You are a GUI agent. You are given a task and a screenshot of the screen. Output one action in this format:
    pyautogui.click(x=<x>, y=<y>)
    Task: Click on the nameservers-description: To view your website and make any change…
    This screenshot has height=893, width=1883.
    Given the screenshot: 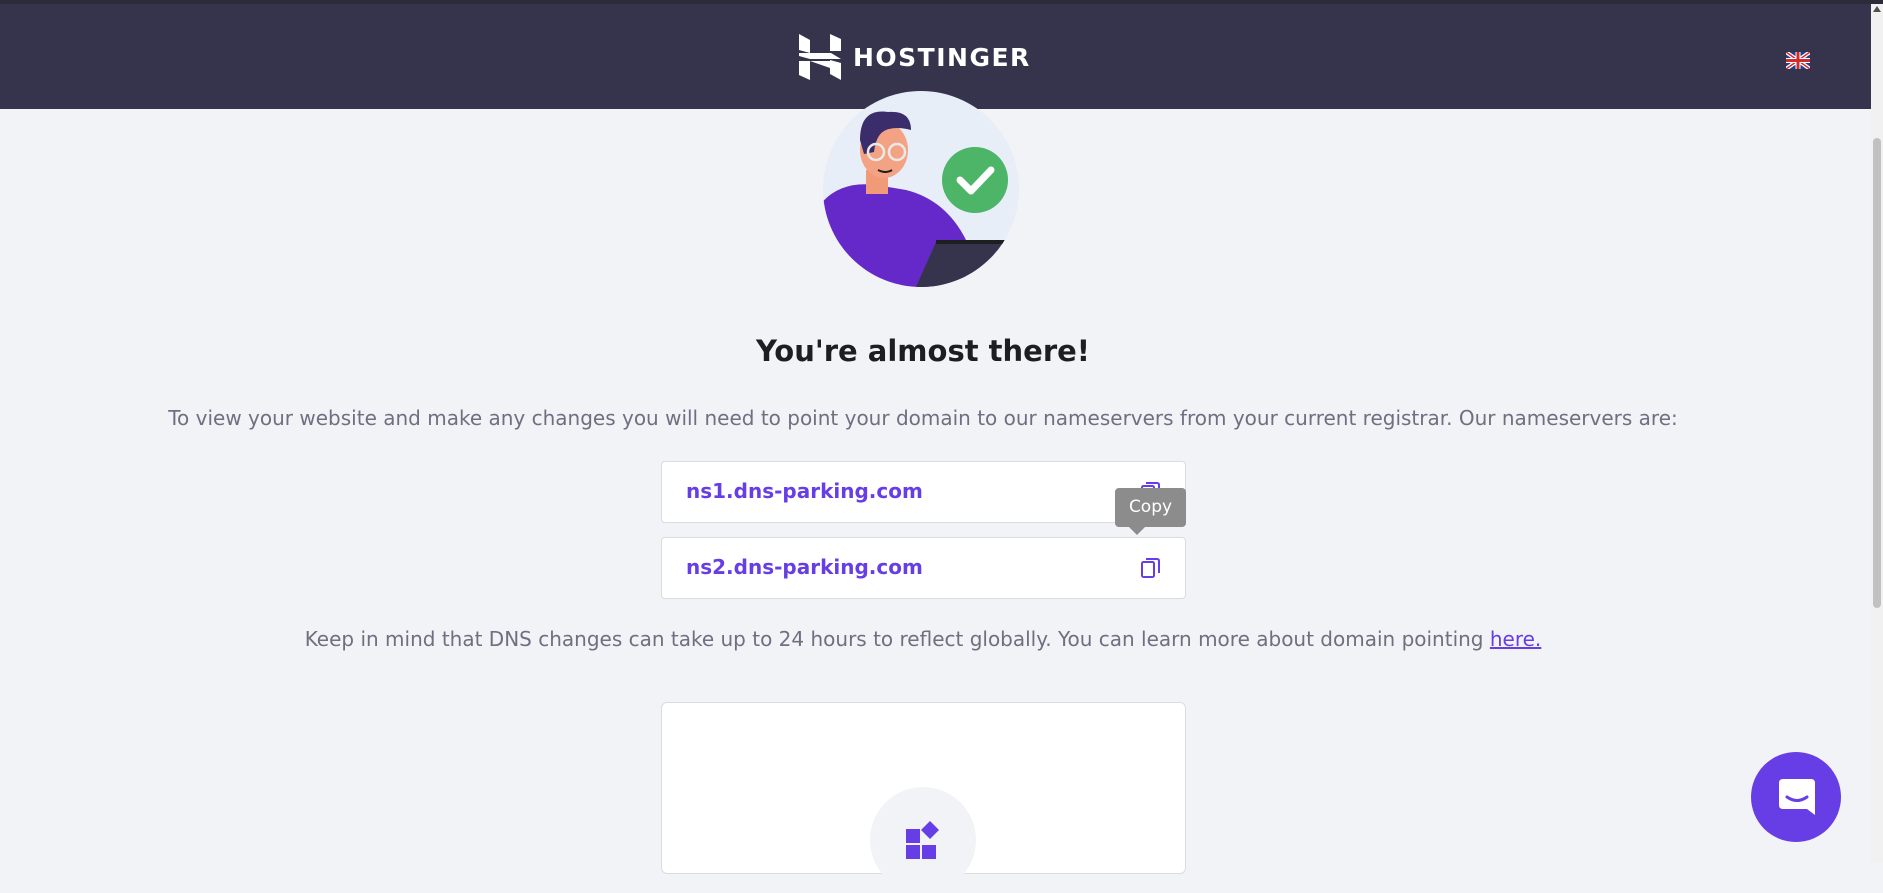 What is the action you would take?
    pyautogui.click(x=923, y=418)
    